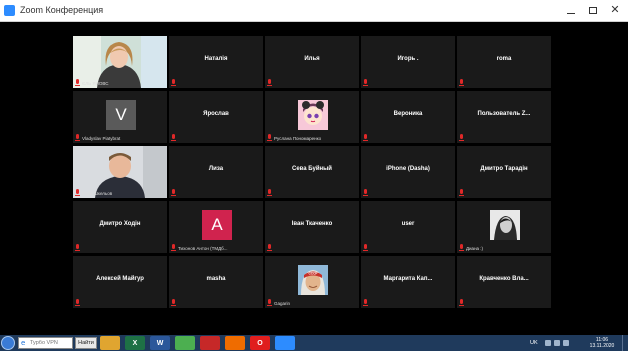 The height and width of the screenshot is (351, 628). I want to click on start-button, so click(8, 343).